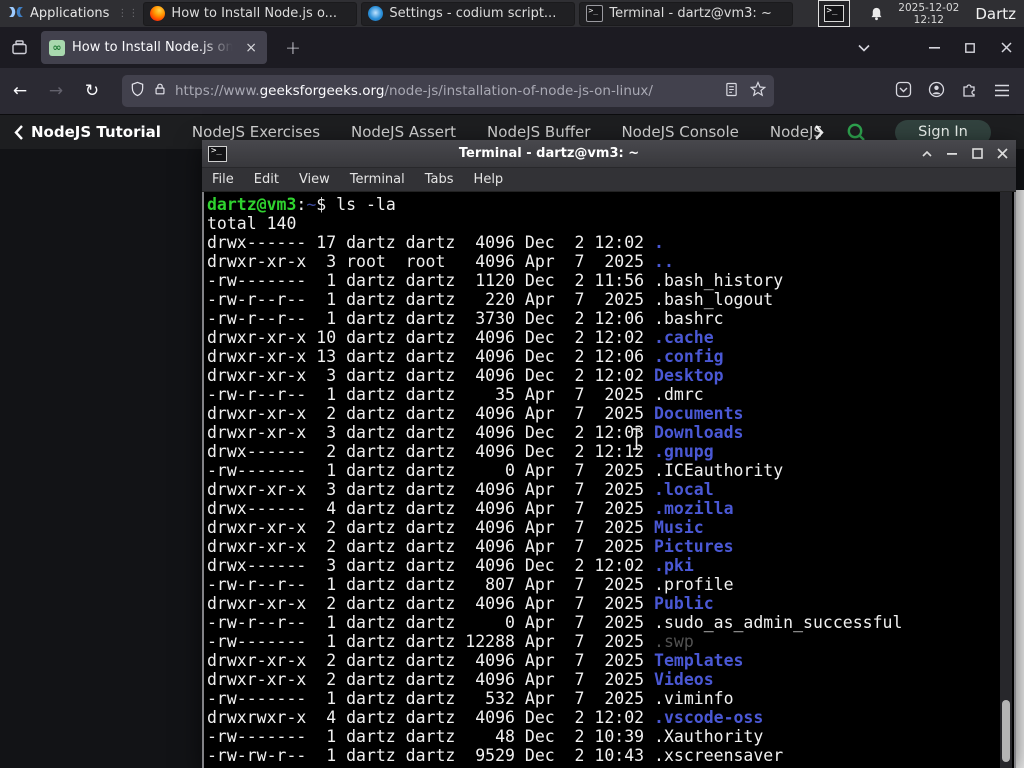 This screenshot has width=1024, height=768. What do you see at coordinates (977, 154) in the screenshot?
I see `maximize-terminal-icon` at bounding box center [977, 154].